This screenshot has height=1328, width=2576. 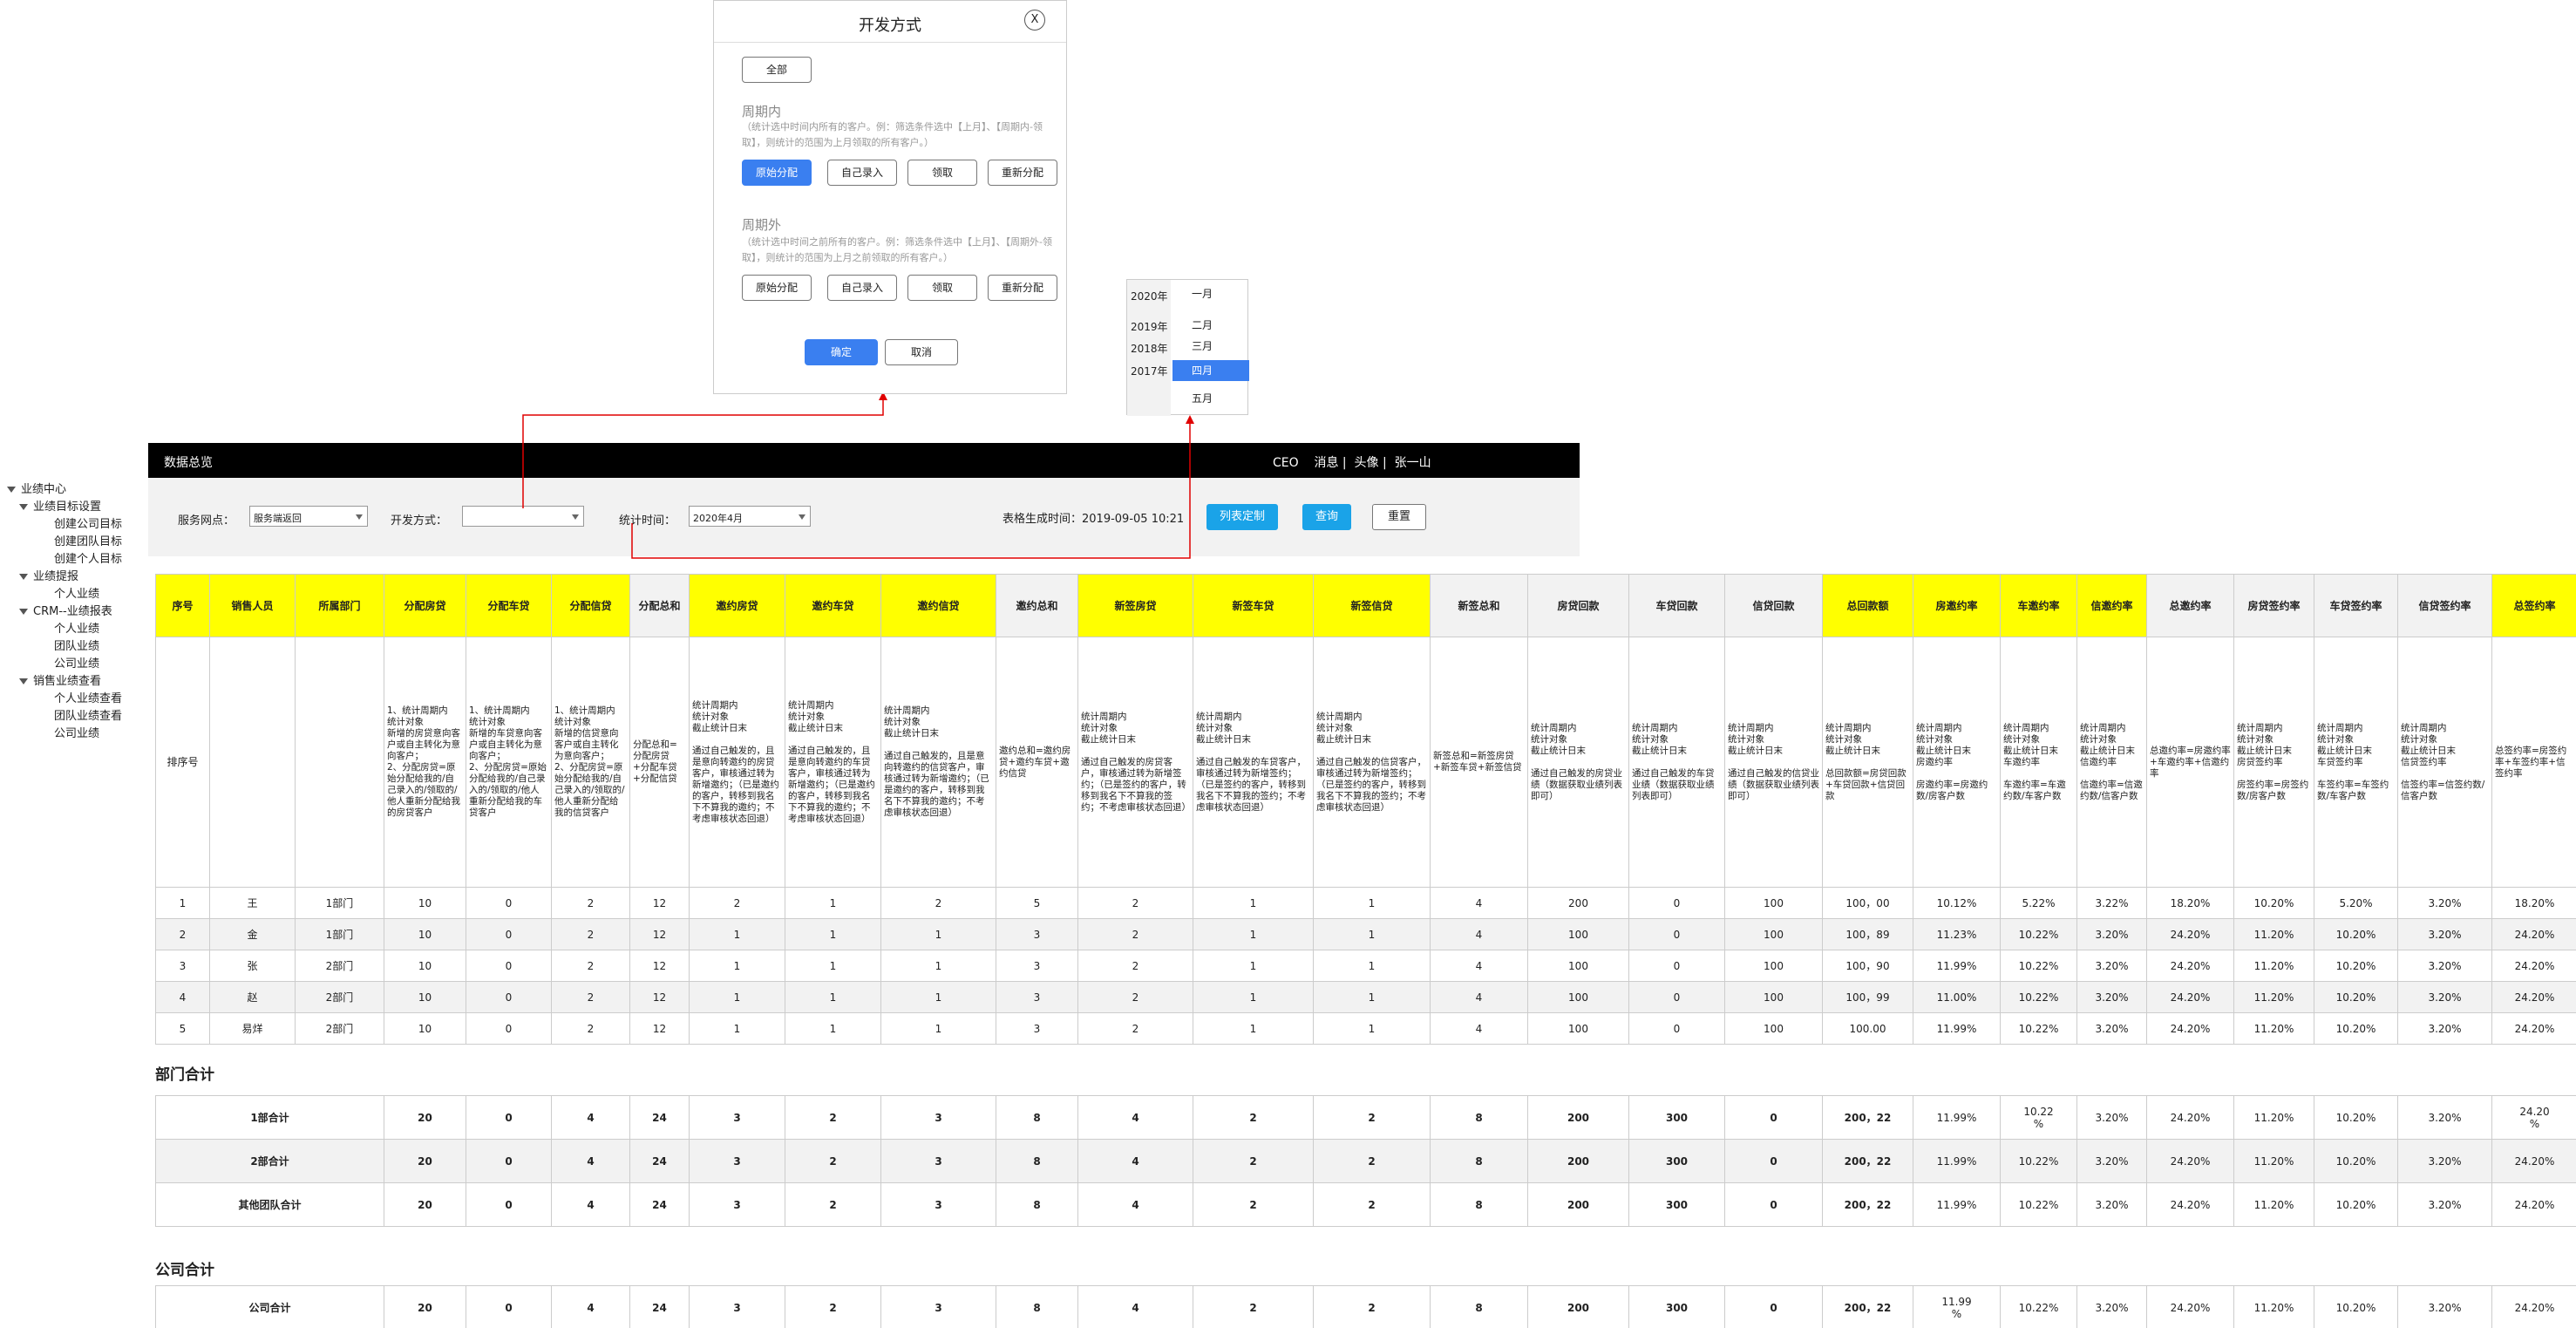 I want to click on all-button: 全部, so click(x=777, y=70).